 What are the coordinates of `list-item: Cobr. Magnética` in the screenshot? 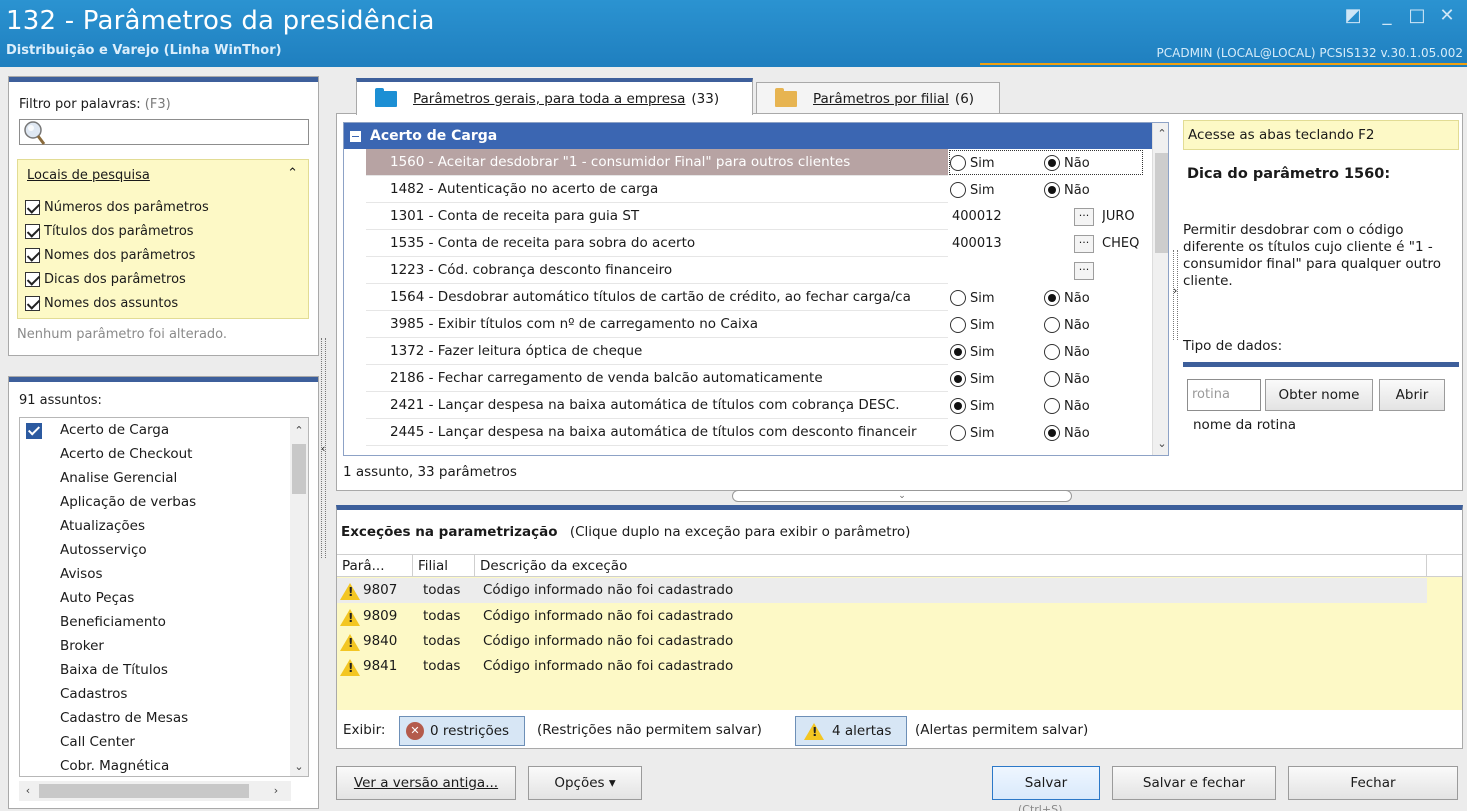 It's located at (154, 765).